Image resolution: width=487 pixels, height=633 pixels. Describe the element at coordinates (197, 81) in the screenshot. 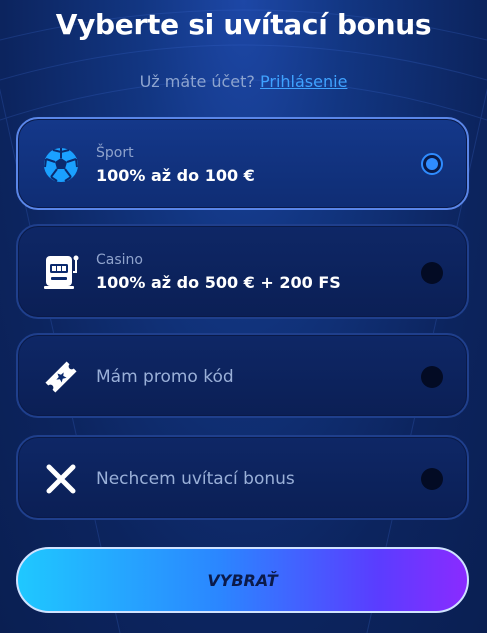

I see `login-prompt-text: Už máte účet?` at that location.